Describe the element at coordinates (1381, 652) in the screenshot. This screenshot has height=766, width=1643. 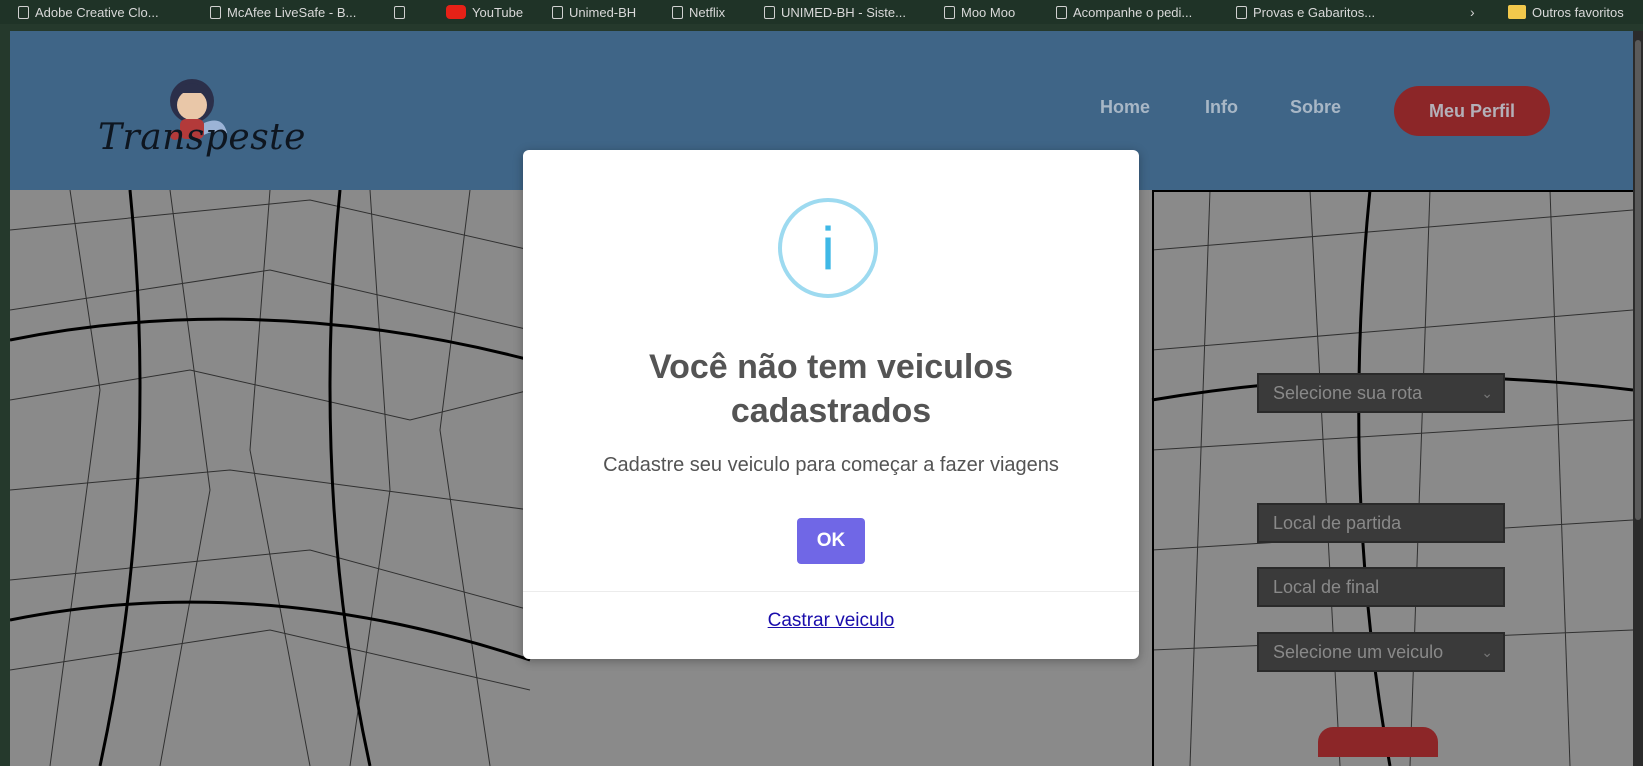
I see `vehicle-select: Selecione um veiculo ⌄` at that location.